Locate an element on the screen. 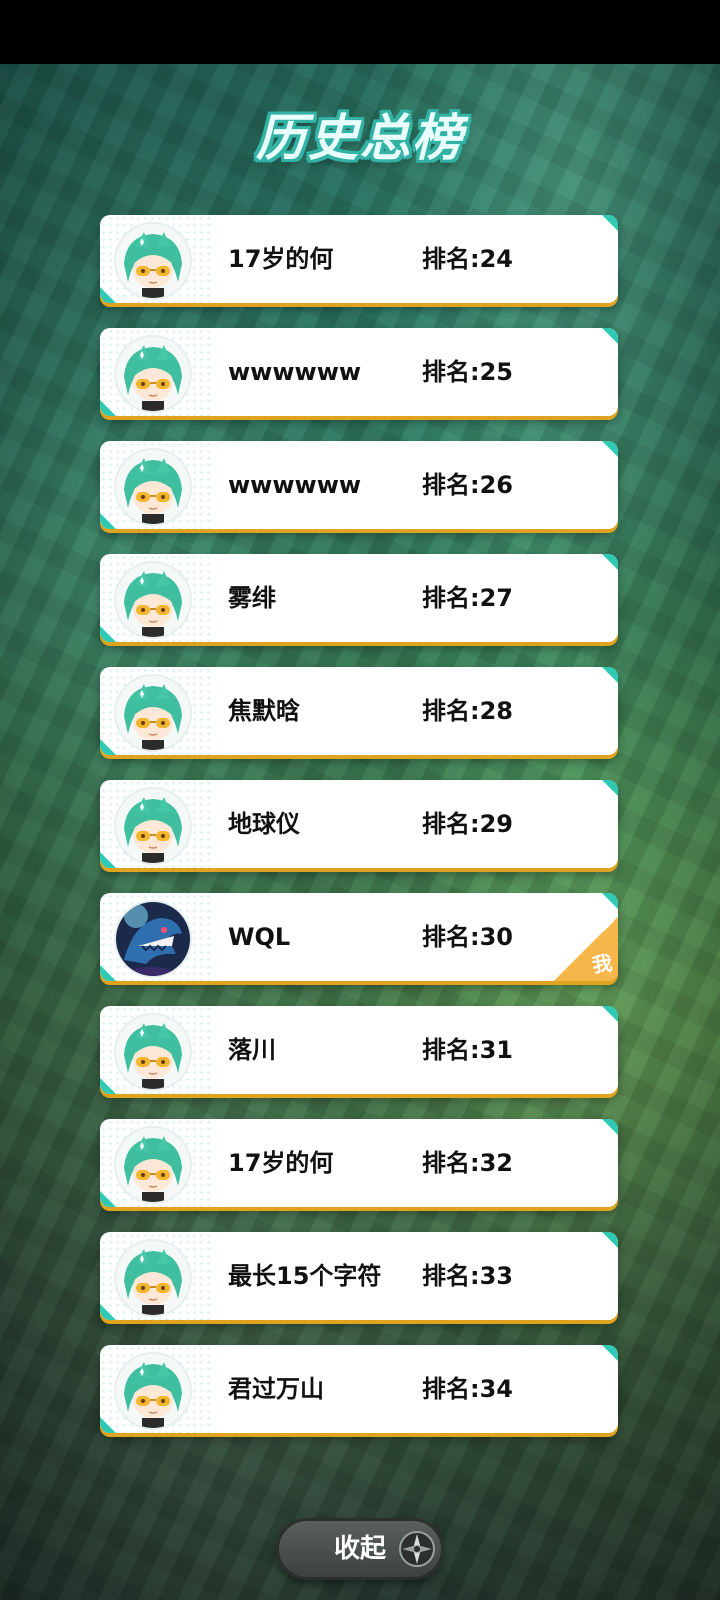 The image size is (720, 1600). leaderboard-row: 17岁的何 排名:32 is located at coordinates (359, 1163).